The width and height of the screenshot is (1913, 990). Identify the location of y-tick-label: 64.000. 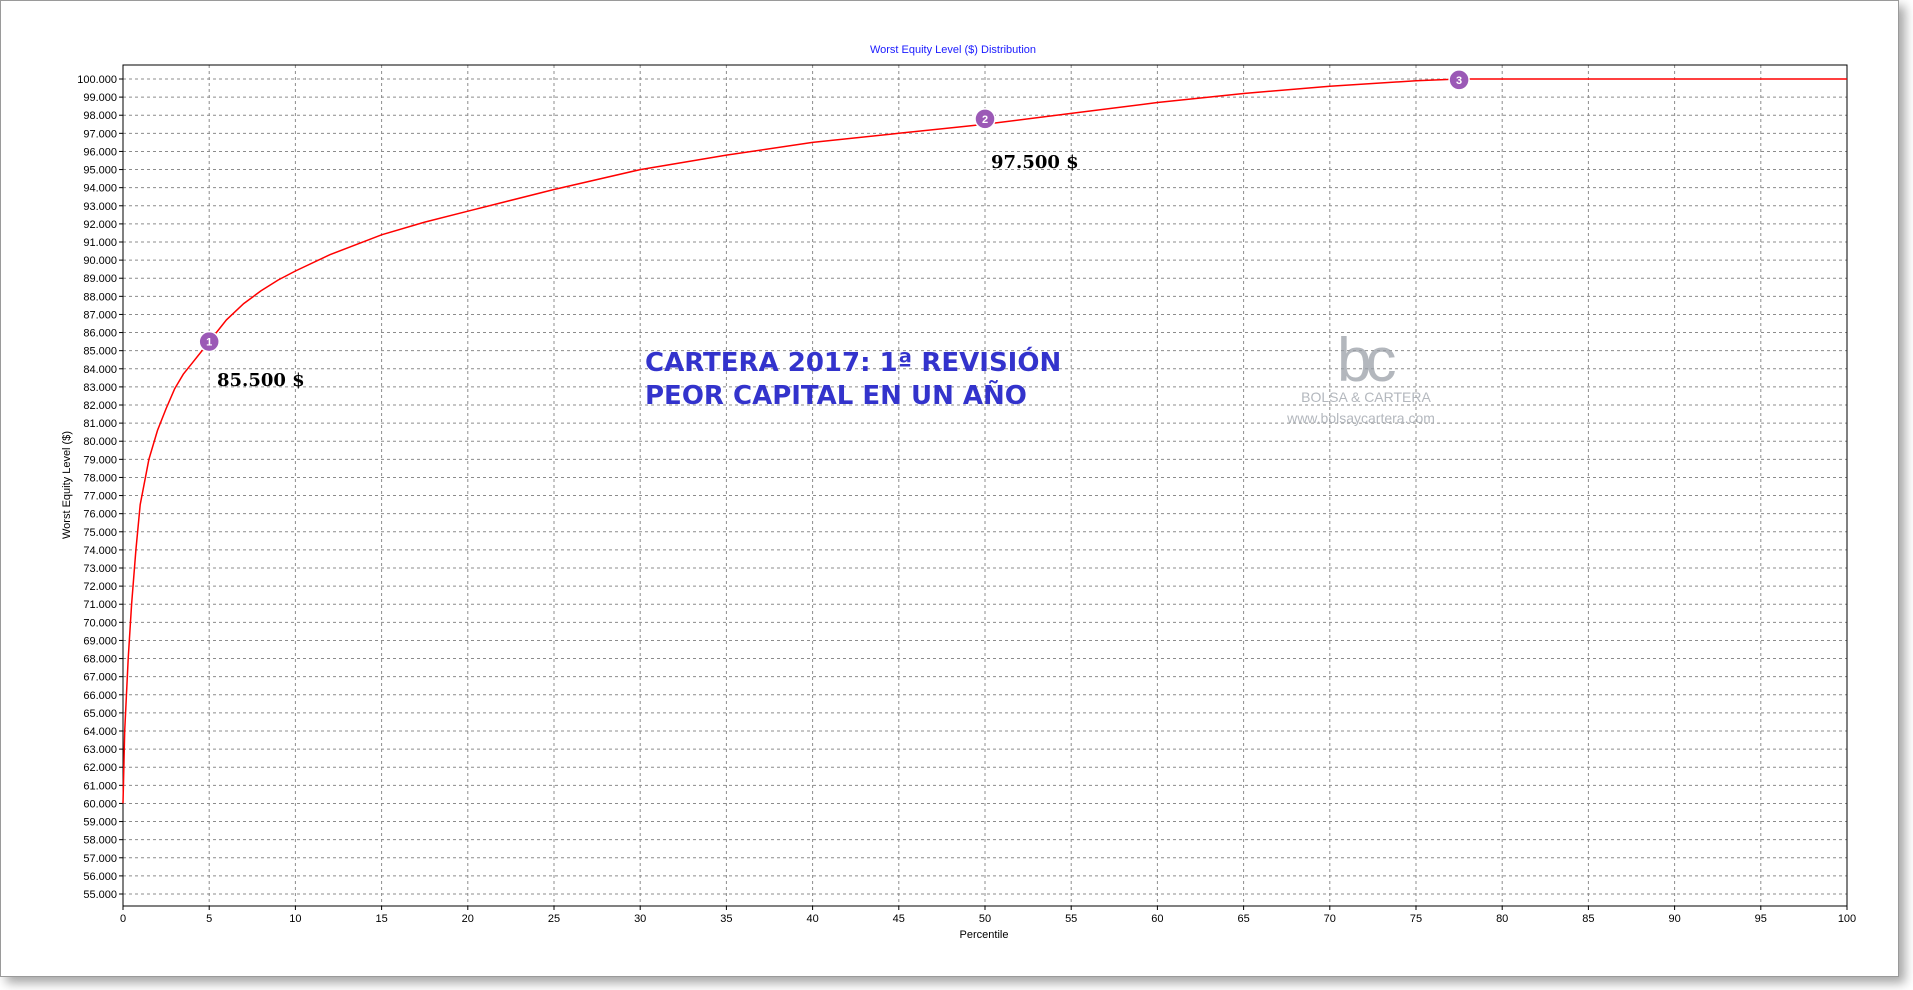
(100, 732).